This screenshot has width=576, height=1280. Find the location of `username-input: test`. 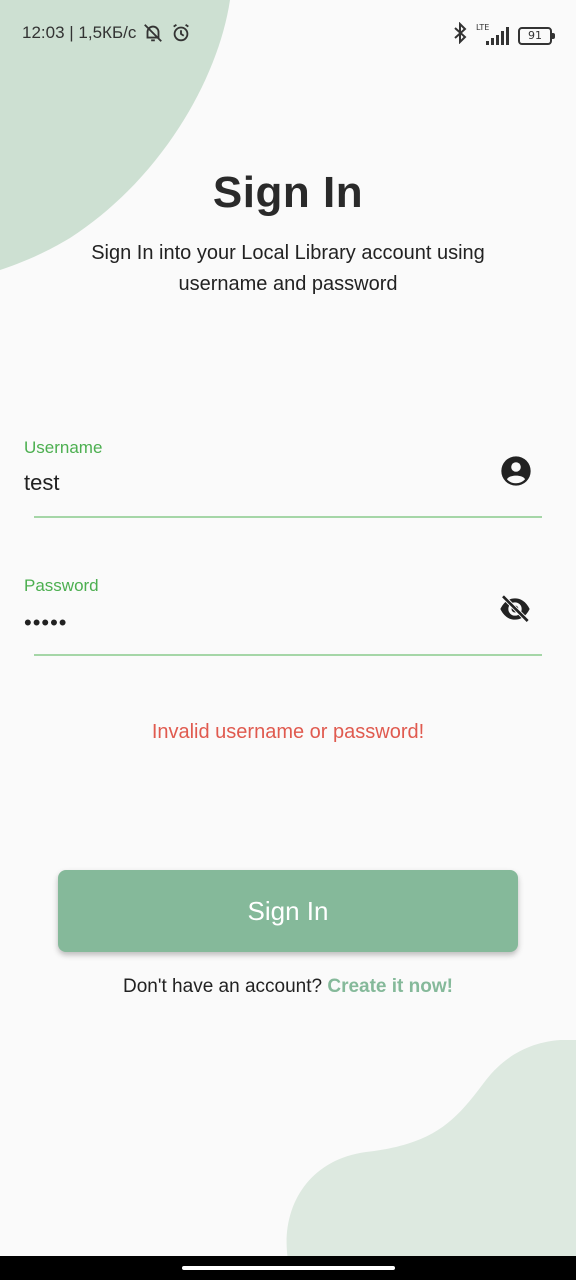

username-input: test is located at coordinates (41, 483).